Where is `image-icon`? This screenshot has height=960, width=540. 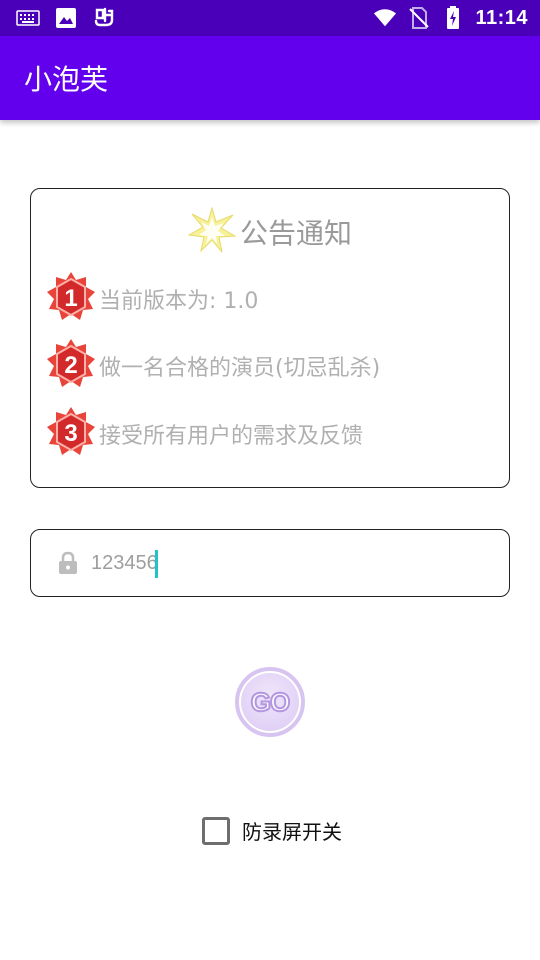
image-icon is located at coordinates (66, 18).